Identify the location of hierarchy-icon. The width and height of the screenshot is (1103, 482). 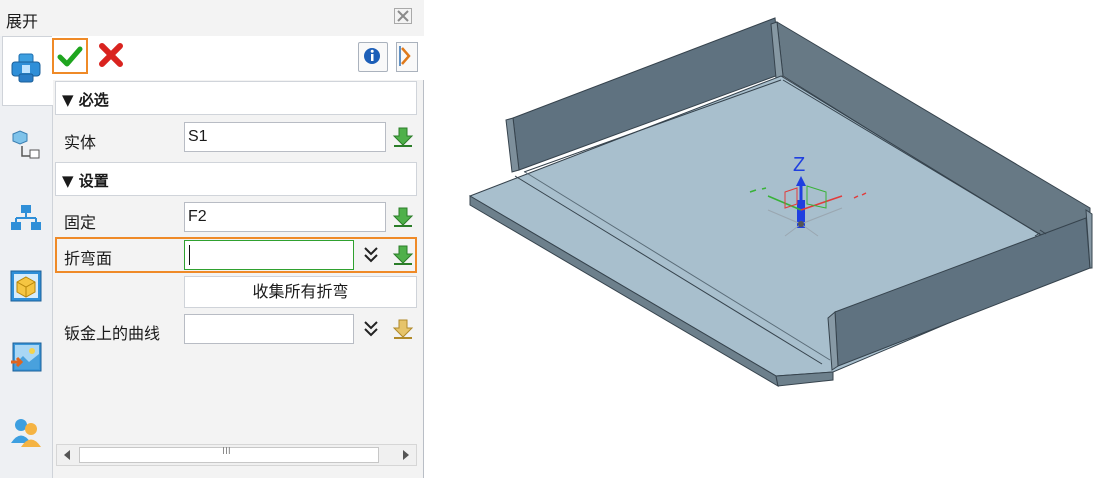
(26, 218).